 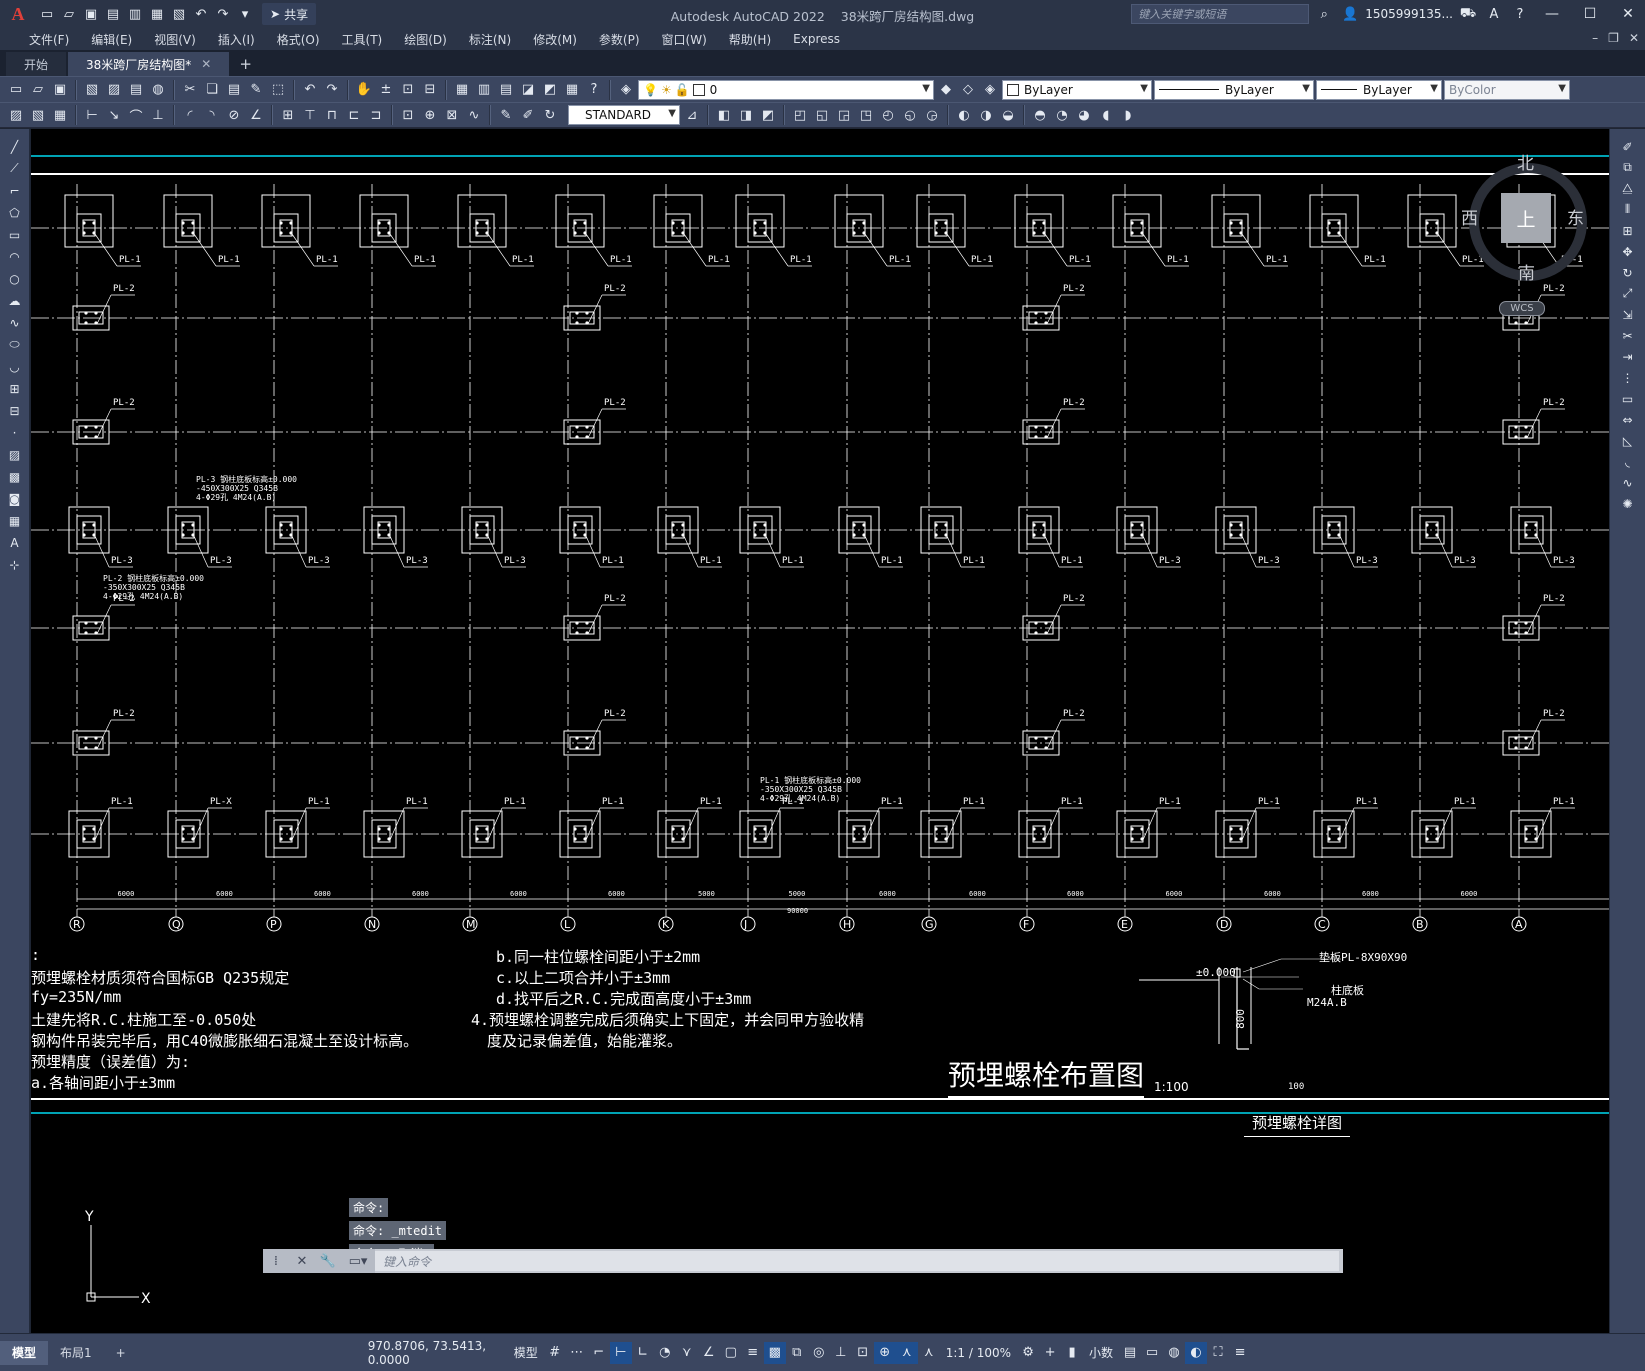 I want to click on plotstyle-dropdown: ByColor ▼, so click(x=1507, y=89).